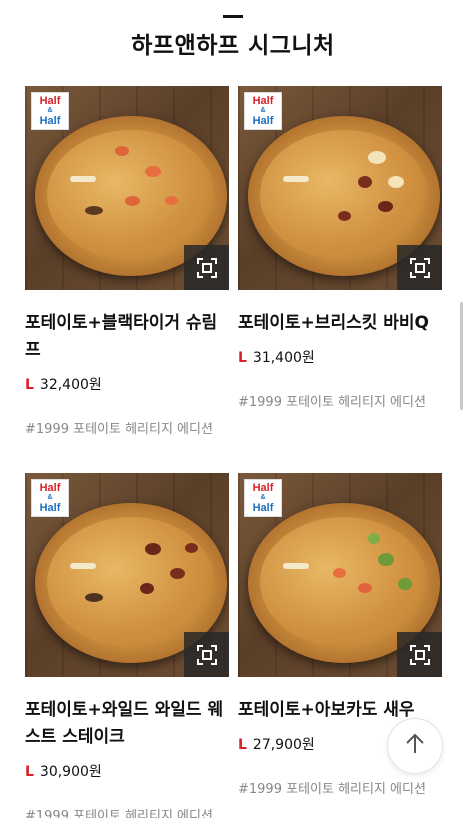 The image size is (466, 818). Describe the element at coordinates (127, 384) in the screenshot. I see `product-price: L 32,400원` at that location.